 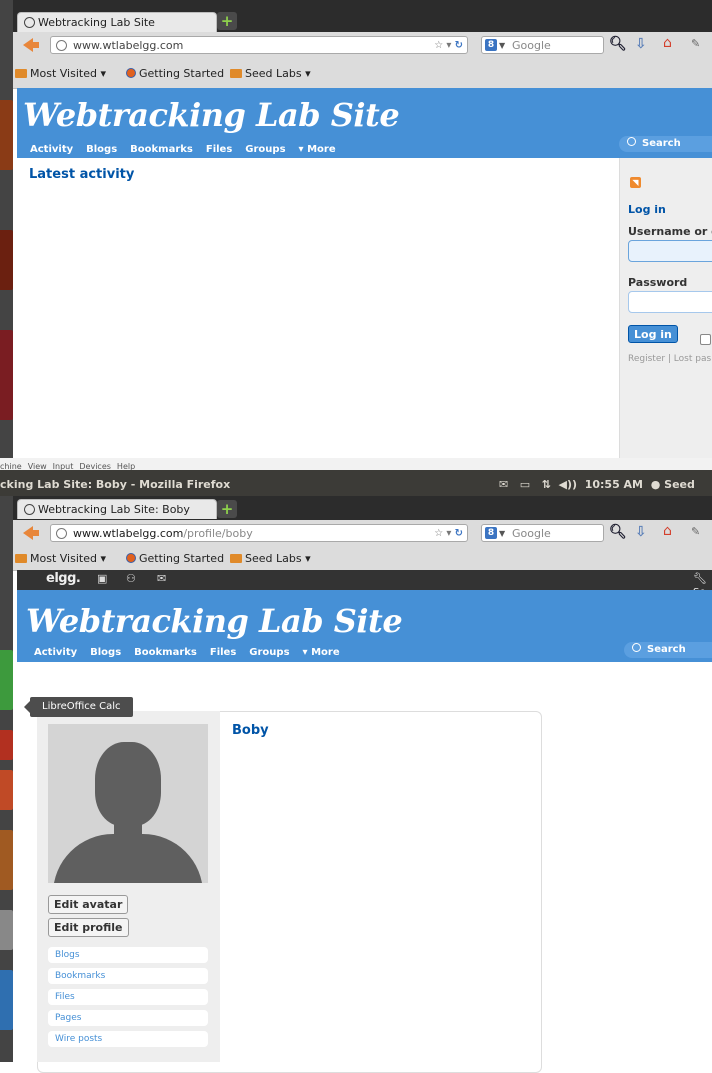 I want to click on register-lost-password-links: Register | Lost pas, so click(x=669, y=359).